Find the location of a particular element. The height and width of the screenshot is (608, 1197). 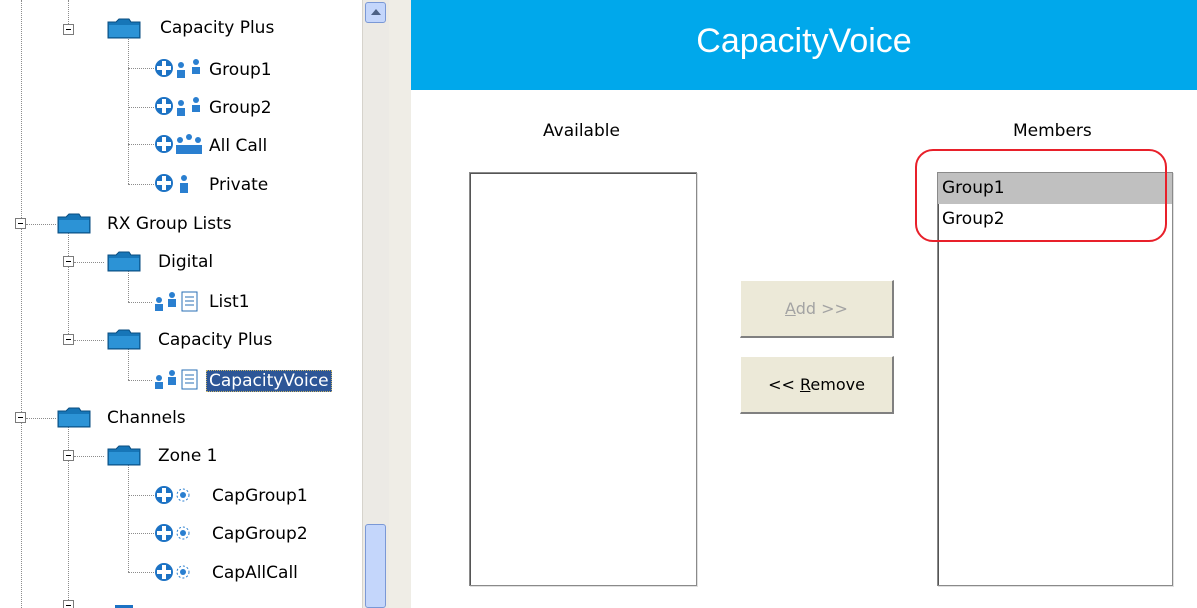

tree-item-label: CapGroup2 is located at coordinates (260, 534).